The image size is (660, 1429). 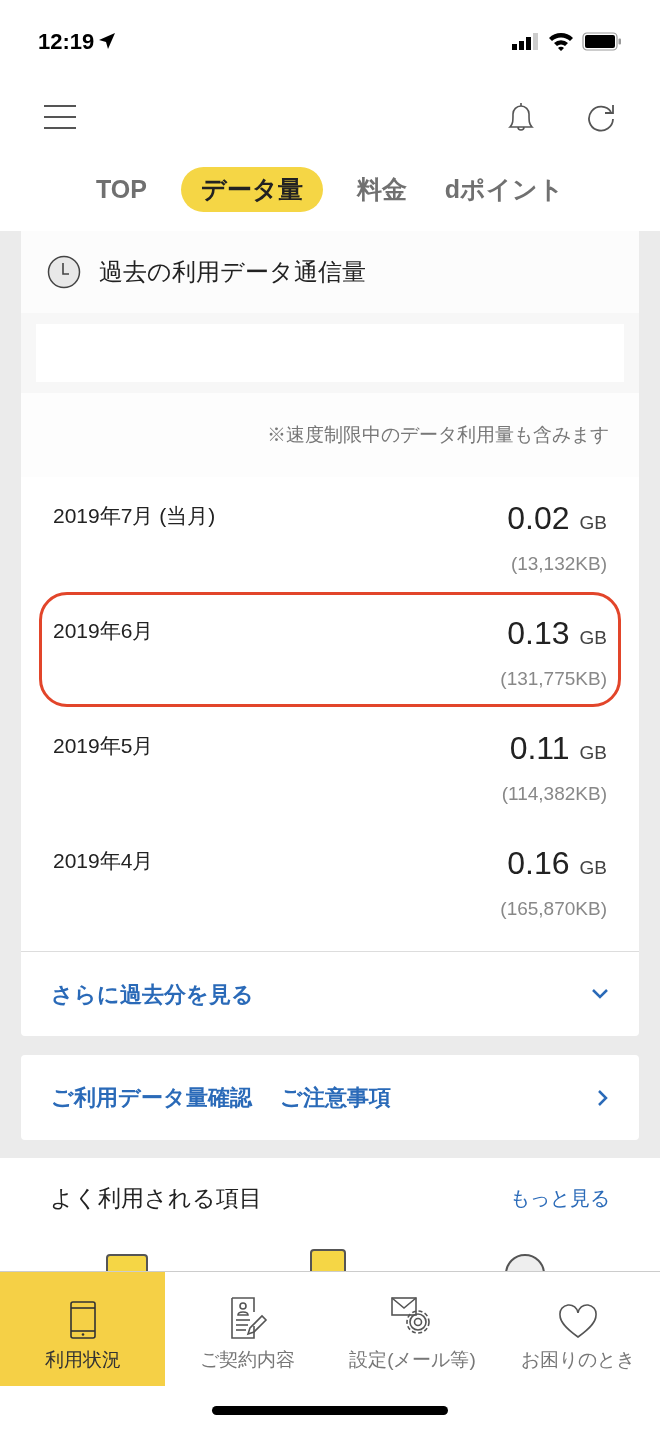 What do you see at coordinates (521, 117) in the screenshot?
I see `bell-icon` at bounding box center [521, 117].